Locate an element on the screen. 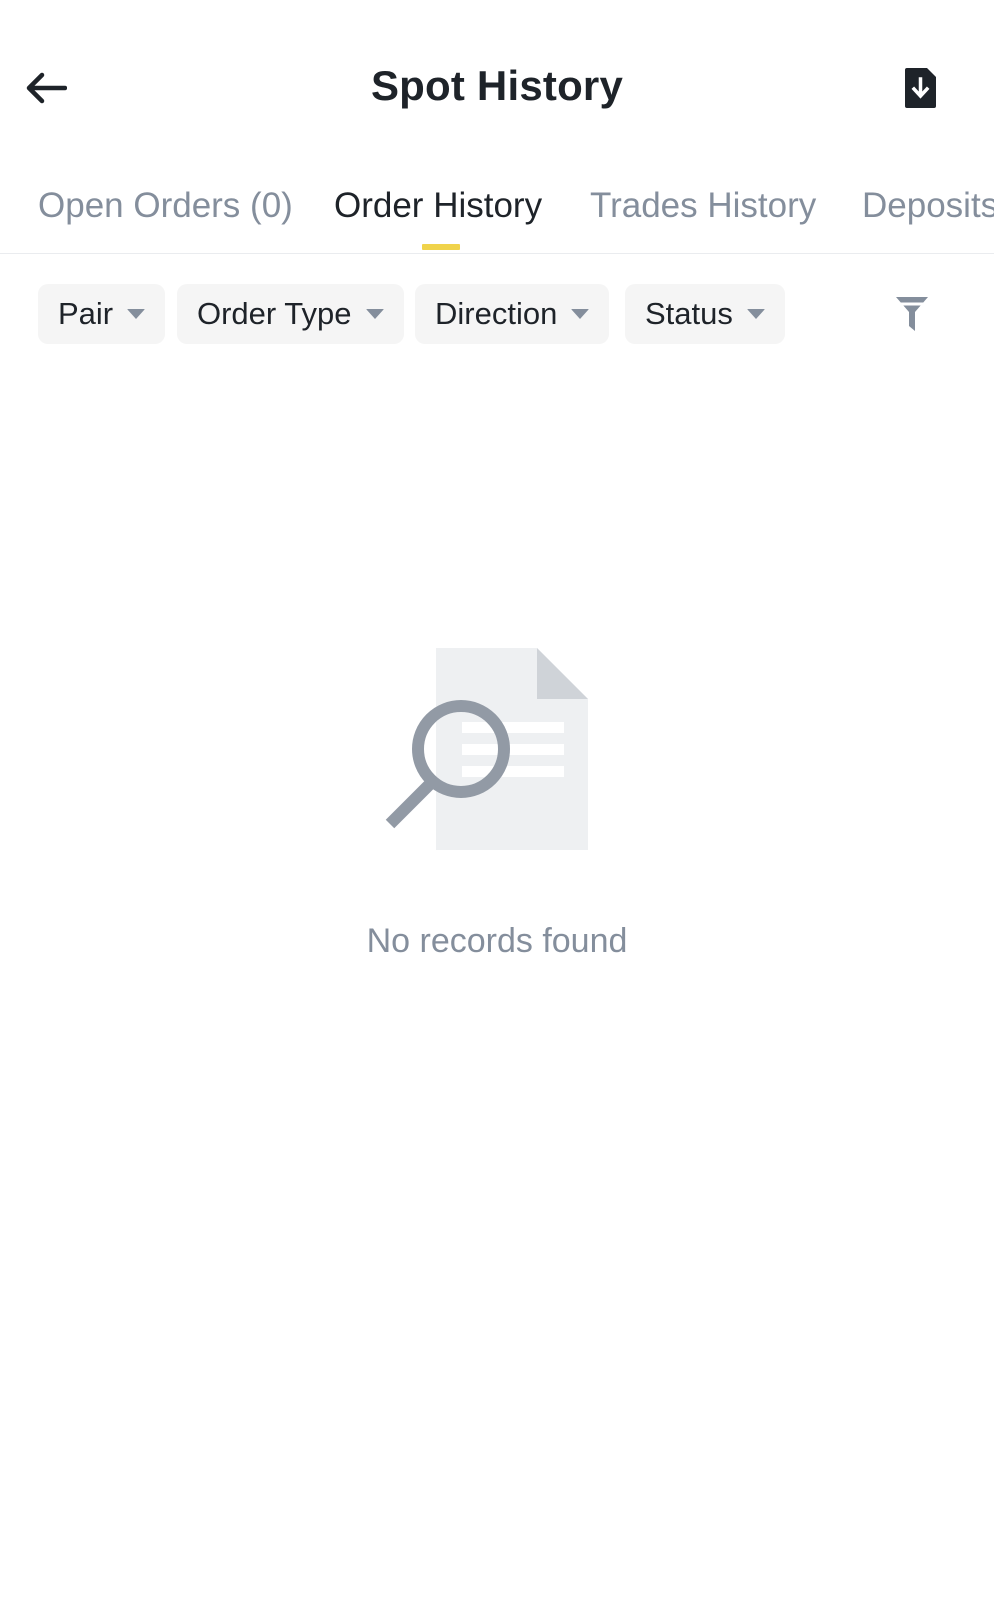  filter-bar: Pair Order Type Direction Status is located at coordinates (497, 314).